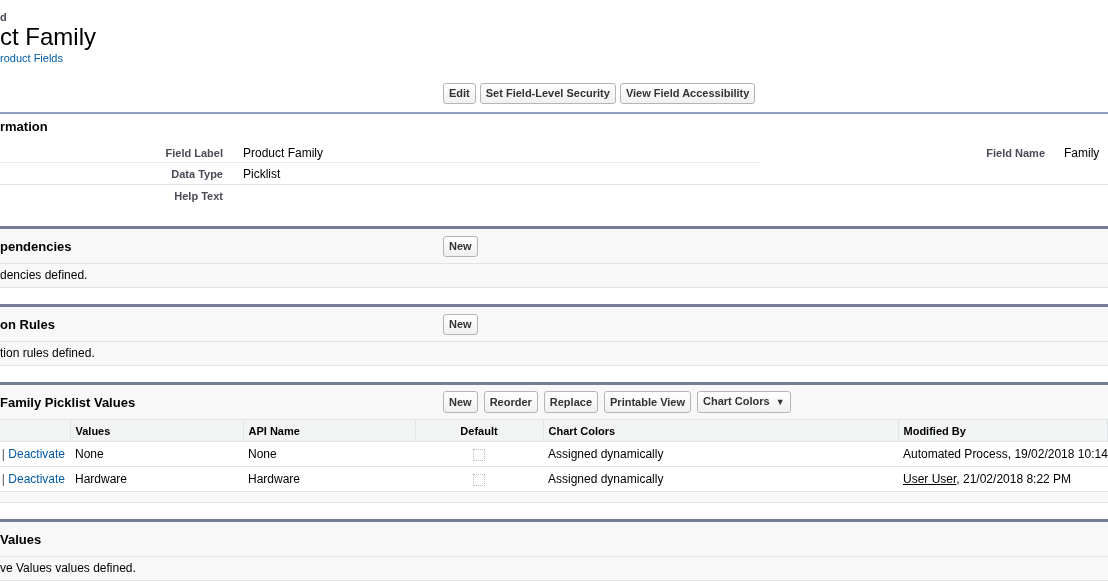 Image resolution: width=1108 pixels, height=582 pixels. Describe the element at coordinates (36, 246) in the screenshot. I see `section-title: pendencies` at that location.